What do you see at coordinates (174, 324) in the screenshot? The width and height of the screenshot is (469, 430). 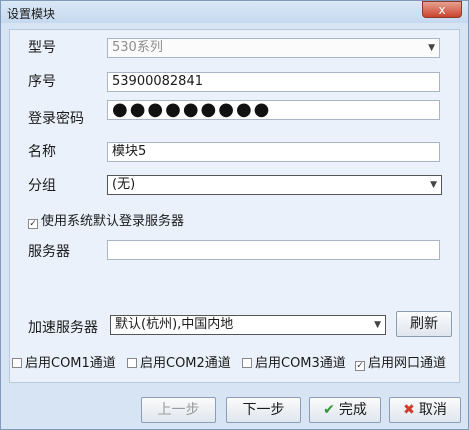 I see `accel-server-value: 默认(杭州),中国内地` at bounding box center [174, 324].